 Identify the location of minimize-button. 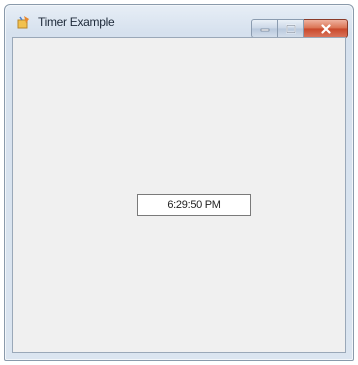
(264, 28).